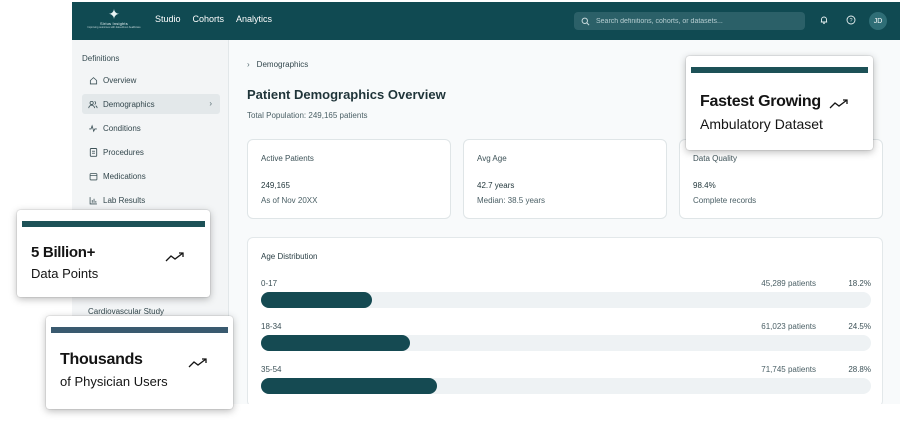 The image size is (900, 437). Describe the element at coordinates (761, 124) in the screenshot. I see `callout-subtitle: Ambulatory Dataset` at that location.